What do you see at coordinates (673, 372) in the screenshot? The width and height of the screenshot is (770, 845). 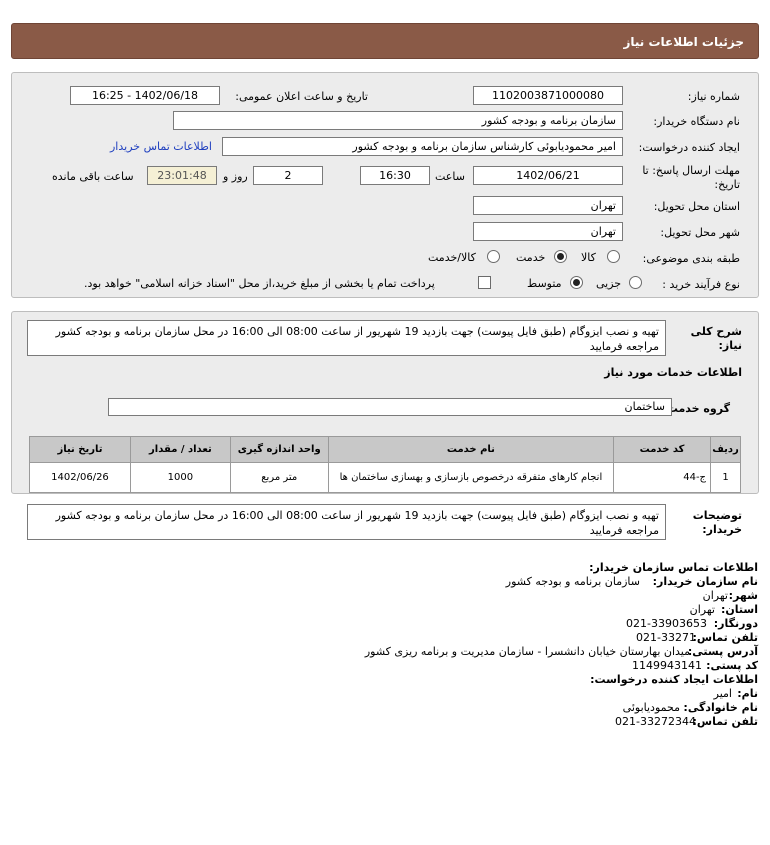 I see `services-section-title: اطلاعات خدمات مورد نیاز` at bounding box center [673, 372].